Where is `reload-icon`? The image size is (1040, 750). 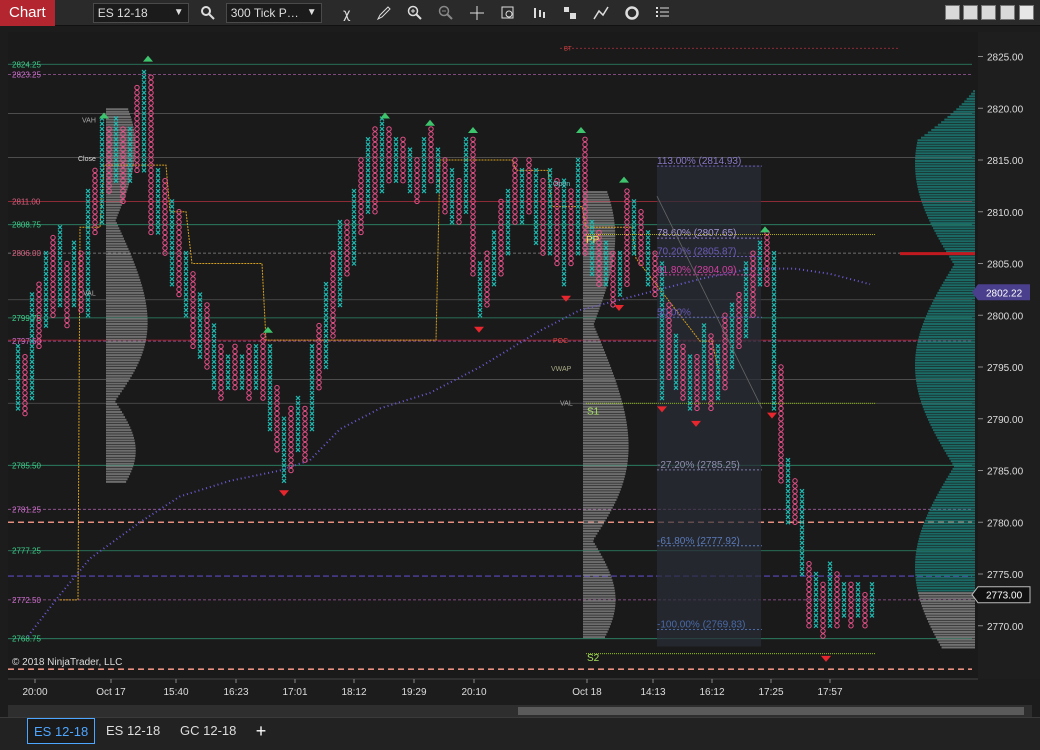
reload-icon is located at coordinates (632, 13).